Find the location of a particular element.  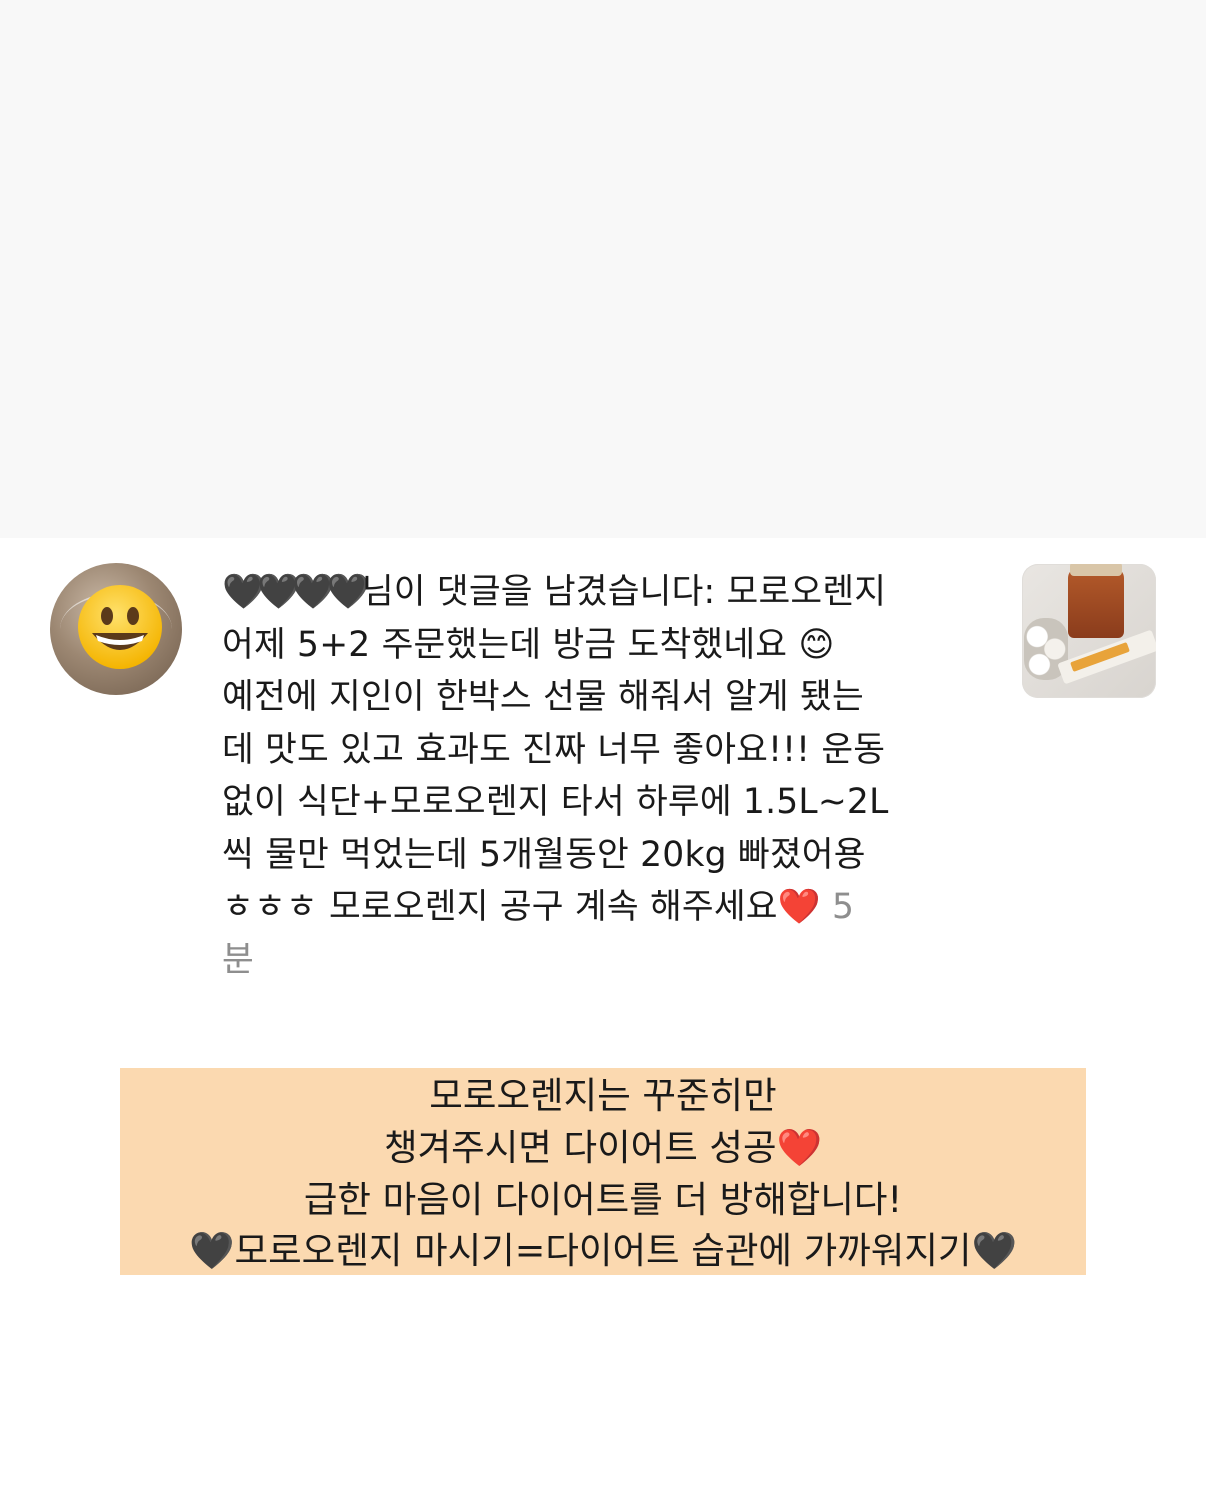

username-censored: 🖤🖤🖤🖤 is located at coordinates (296, 592).